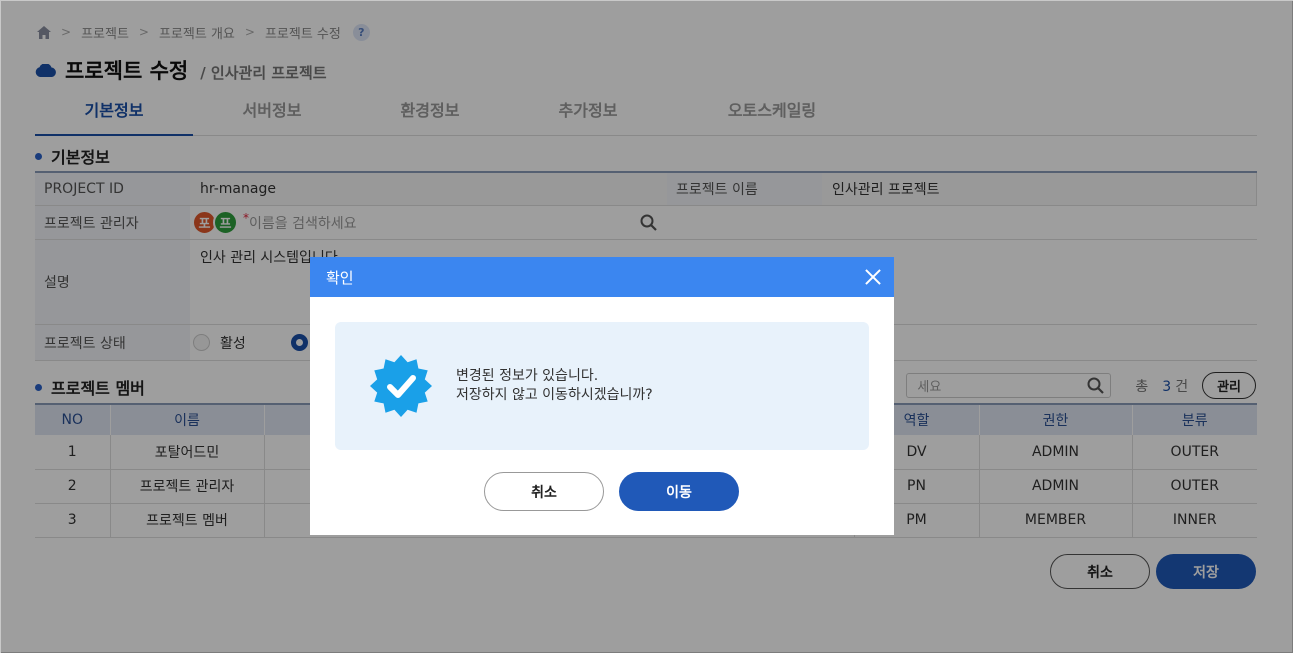 This screenshot has width=1293, height=653. I want to click on dialog-actions: 취소 이동, so click(611, 491).